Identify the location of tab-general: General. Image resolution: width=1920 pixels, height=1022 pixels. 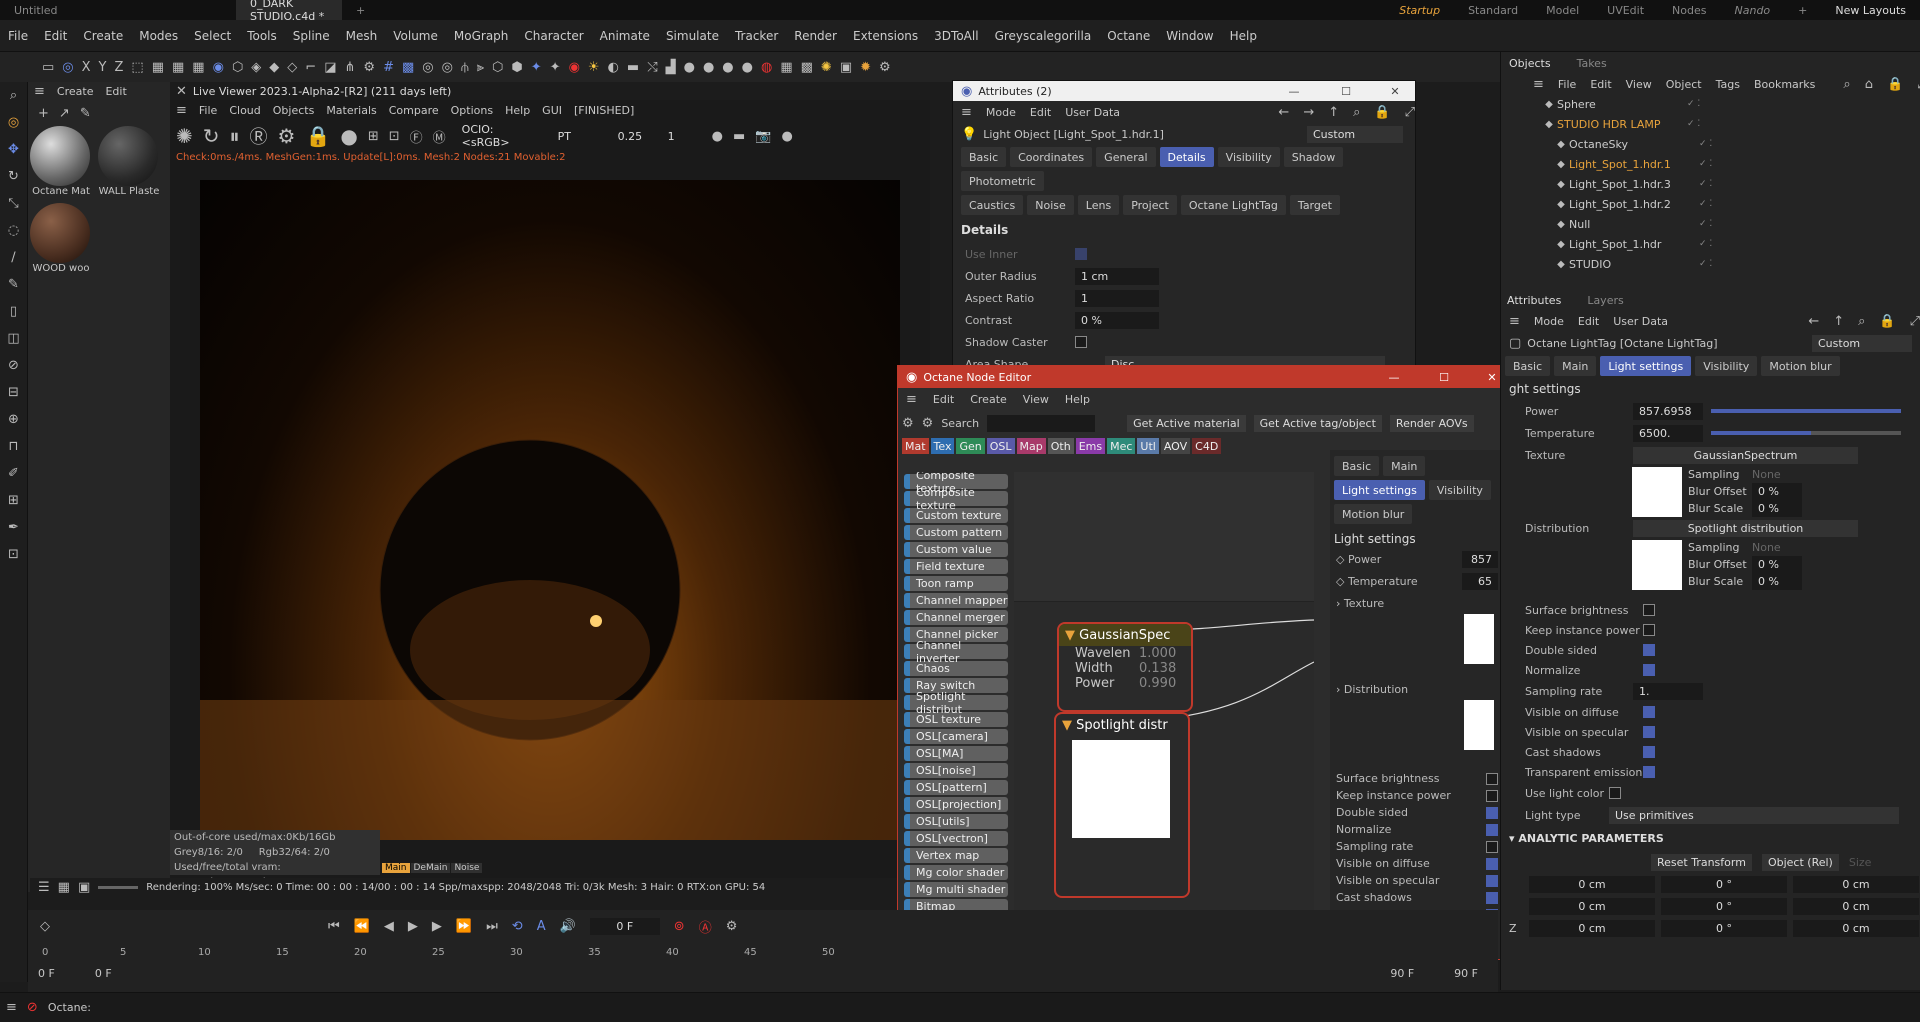
(1126, 157).